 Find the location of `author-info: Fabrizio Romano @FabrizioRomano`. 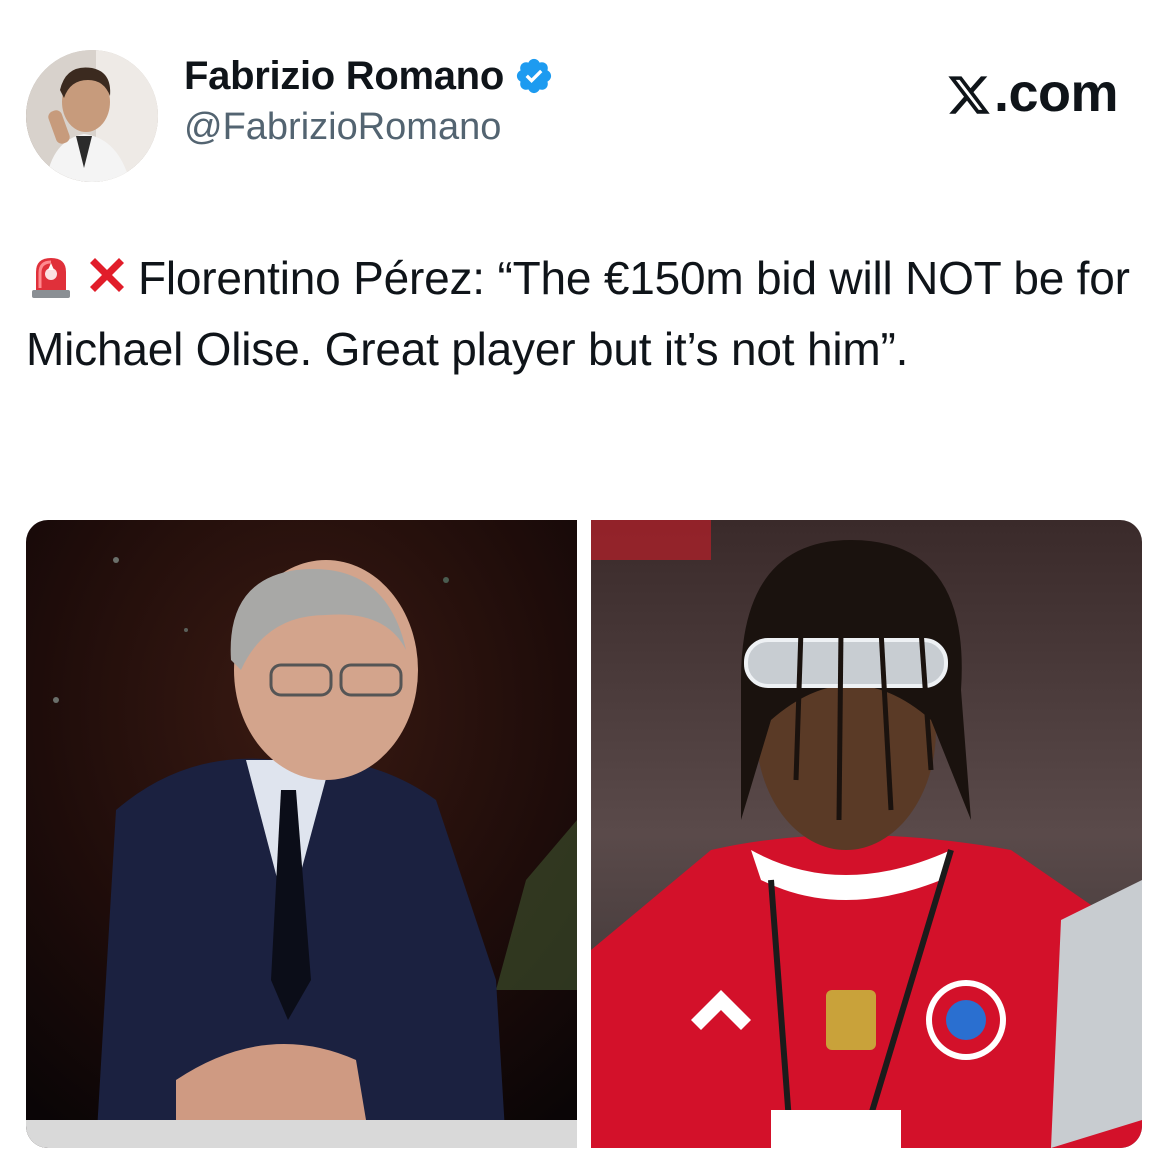

author-info: Fabrizio Romano @FabrizioRomano is located at coordinates (369, 102).